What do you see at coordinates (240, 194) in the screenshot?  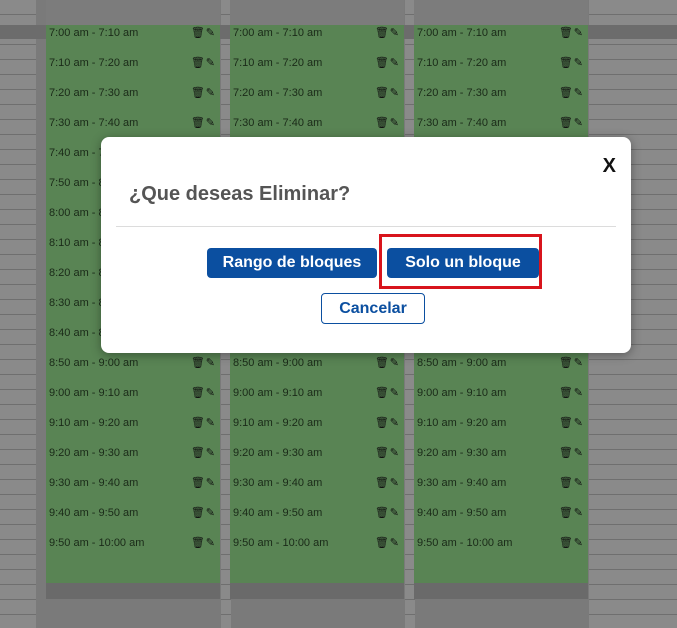 I see `dialog-title: ¿Que deseas Eliminar?` at bounding box center [240, 194].